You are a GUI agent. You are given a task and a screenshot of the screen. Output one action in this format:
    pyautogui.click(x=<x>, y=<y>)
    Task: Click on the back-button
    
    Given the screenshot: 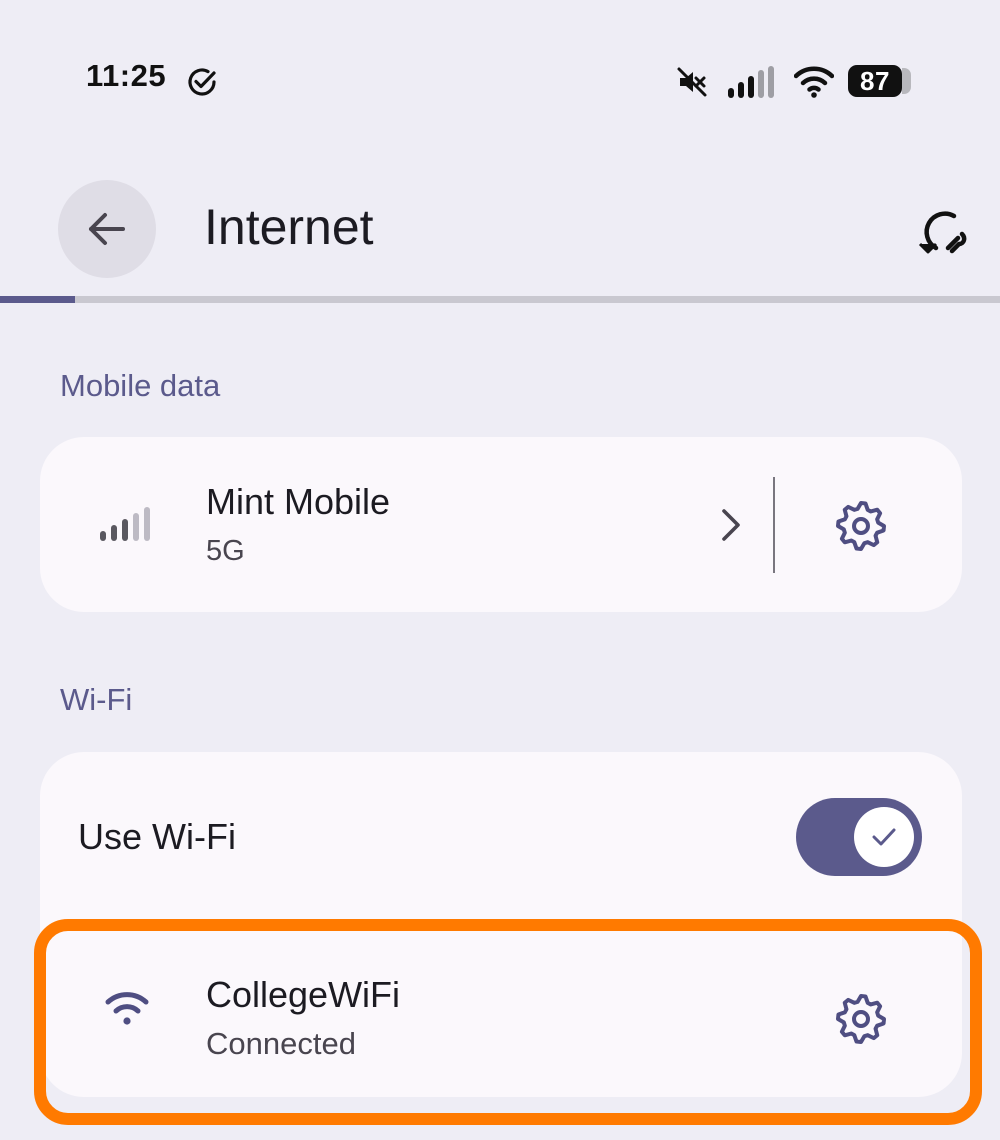 What is the action you would take?
    pyautogui.click(x=107, y=229)
    